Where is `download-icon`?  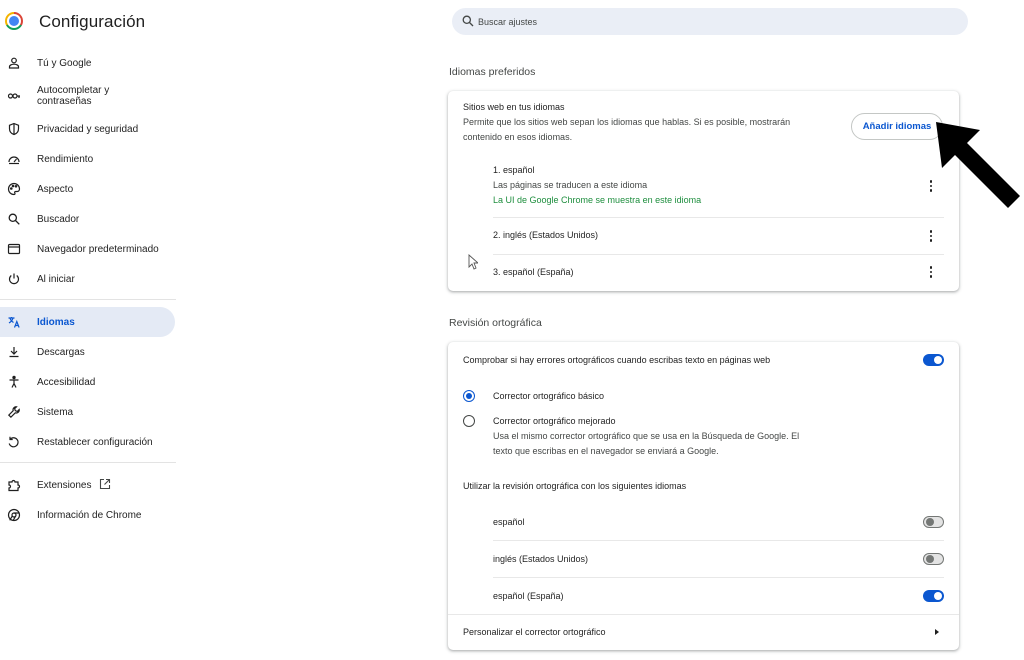 download-icon is located at coordinates (14, 352).